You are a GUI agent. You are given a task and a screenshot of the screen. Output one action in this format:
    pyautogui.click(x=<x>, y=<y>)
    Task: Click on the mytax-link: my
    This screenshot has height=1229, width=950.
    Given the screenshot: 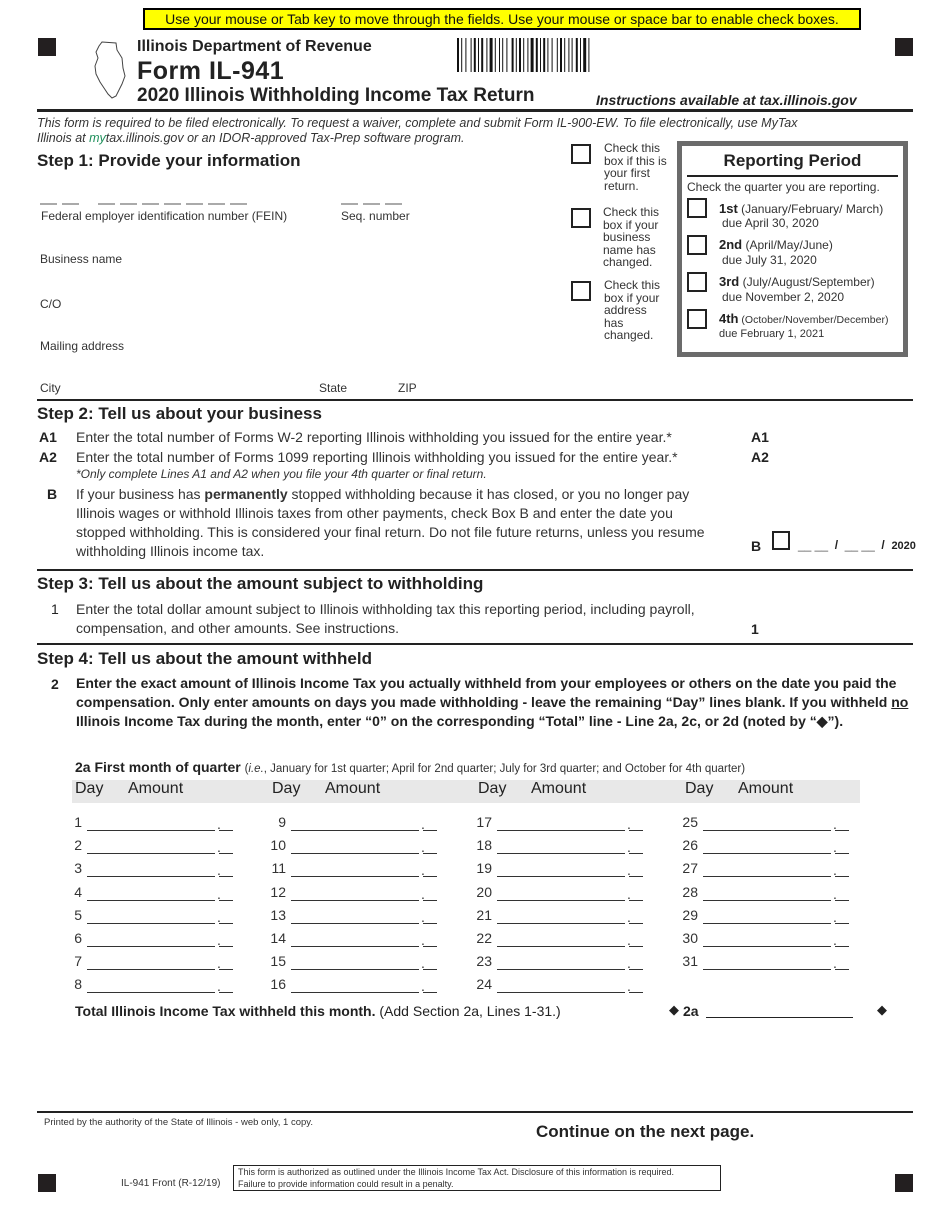 What is the action you would take?
    pyautogui.click(x=97, y=138)
    